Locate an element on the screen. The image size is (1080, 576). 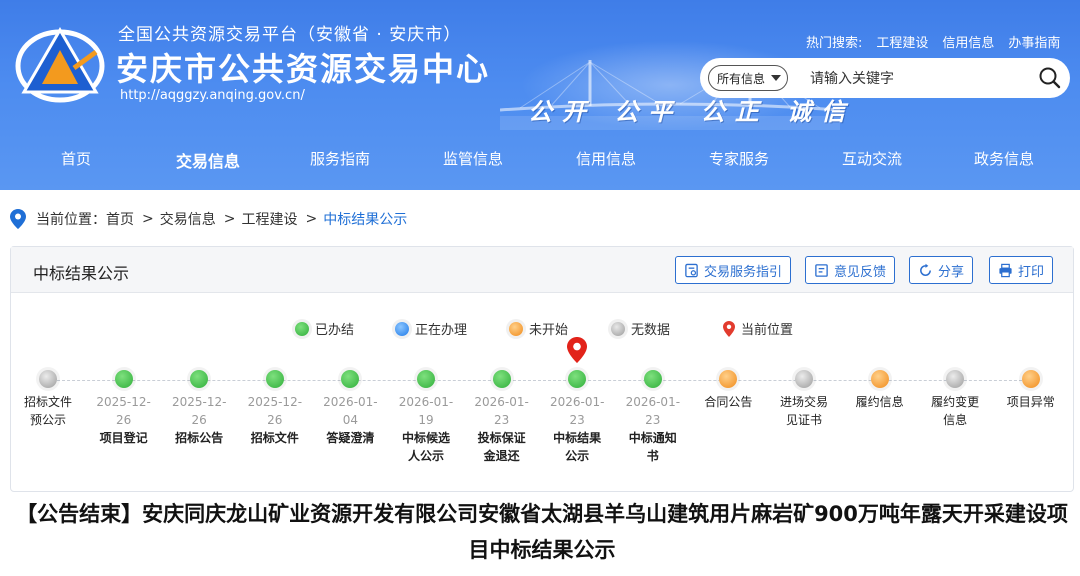
print-label: 打印 is located at coordinates (1031, 272).